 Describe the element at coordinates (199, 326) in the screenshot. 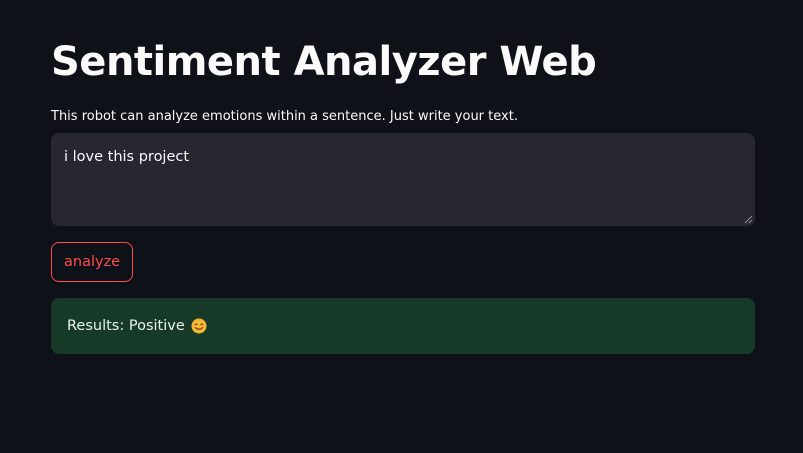

I see `smiling-face-icon` at that location.